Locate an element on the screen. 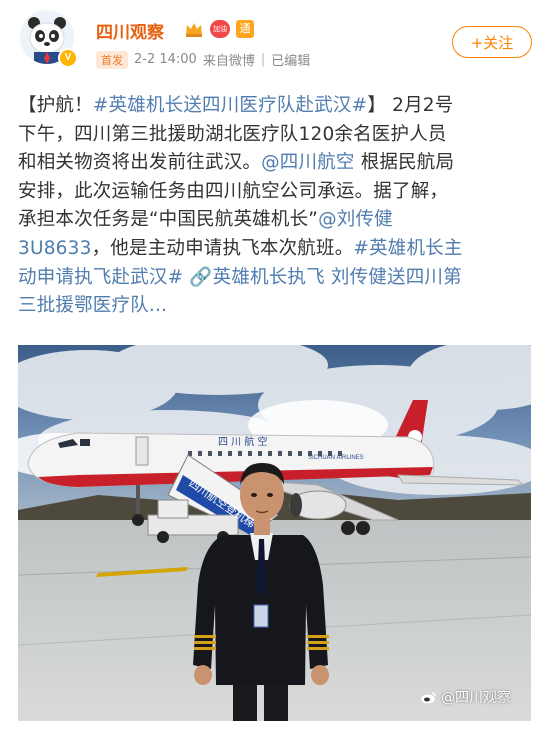 This screenshot has height=734, width=550. text-span: 和相关物资将出发前往武汉。 is located at coordinates (140, 163).